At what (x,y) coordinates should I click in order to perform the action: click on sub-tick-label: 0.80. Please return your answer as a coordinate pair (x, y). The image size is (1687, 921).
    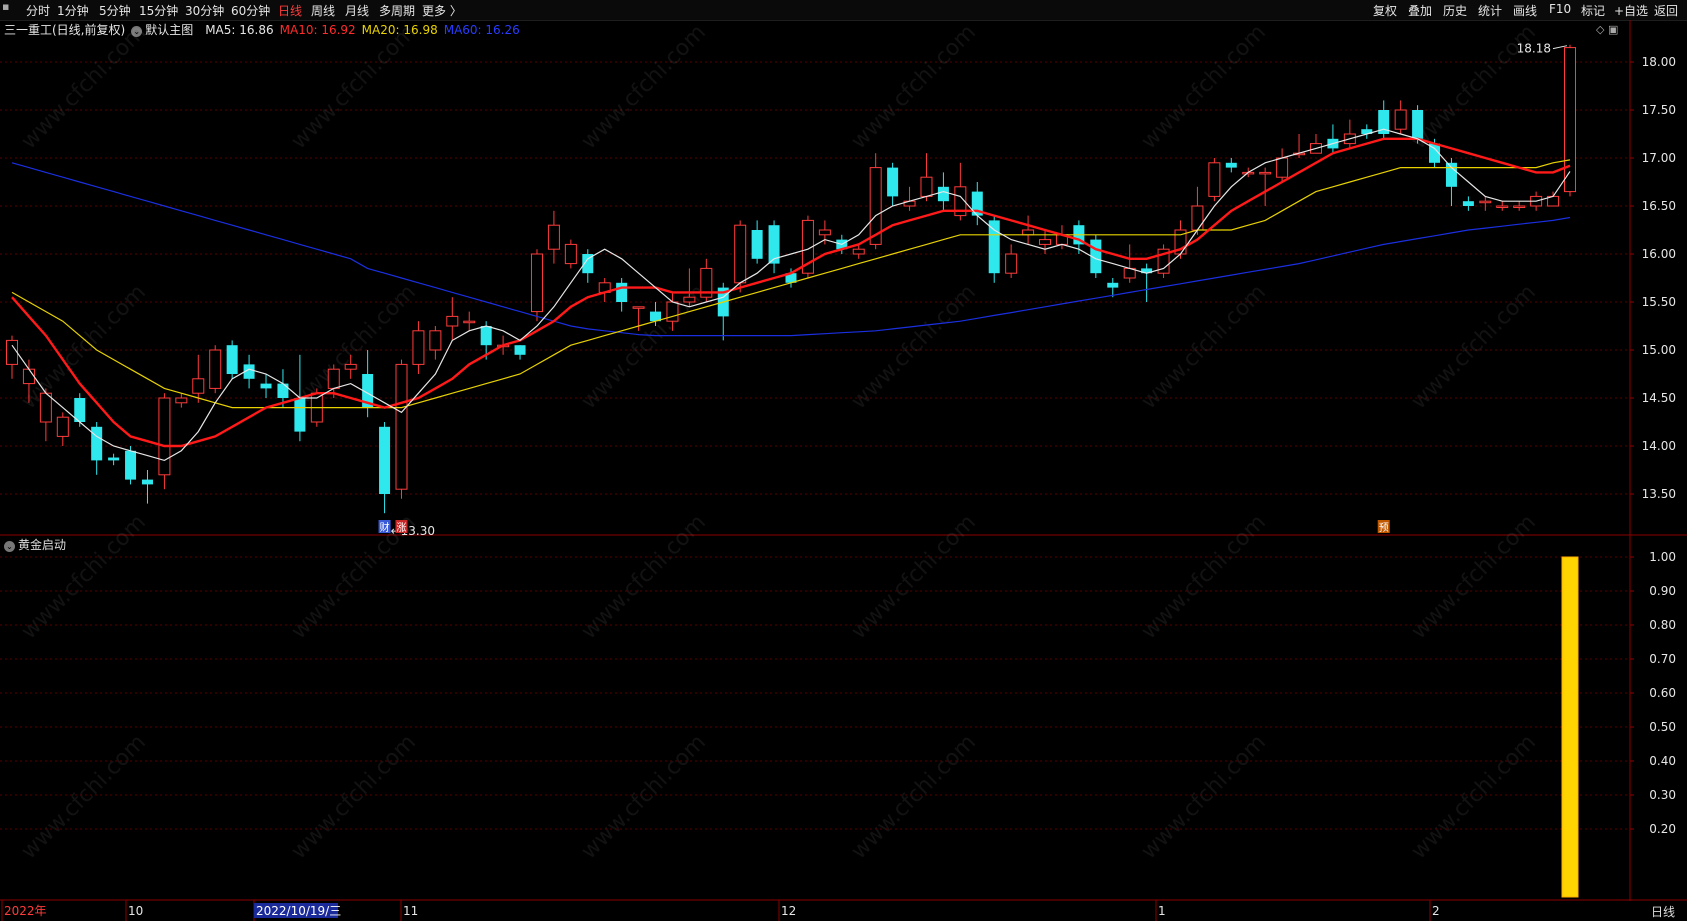
    Looking at the image, I should click on (1662, 625).